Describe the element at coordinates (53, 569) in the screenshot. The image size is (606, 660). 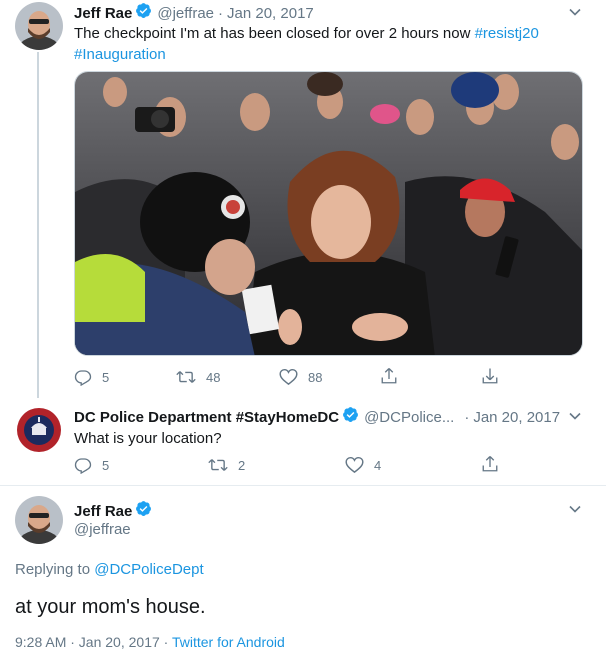
I see `replying-prefix: Replying to` at that location.